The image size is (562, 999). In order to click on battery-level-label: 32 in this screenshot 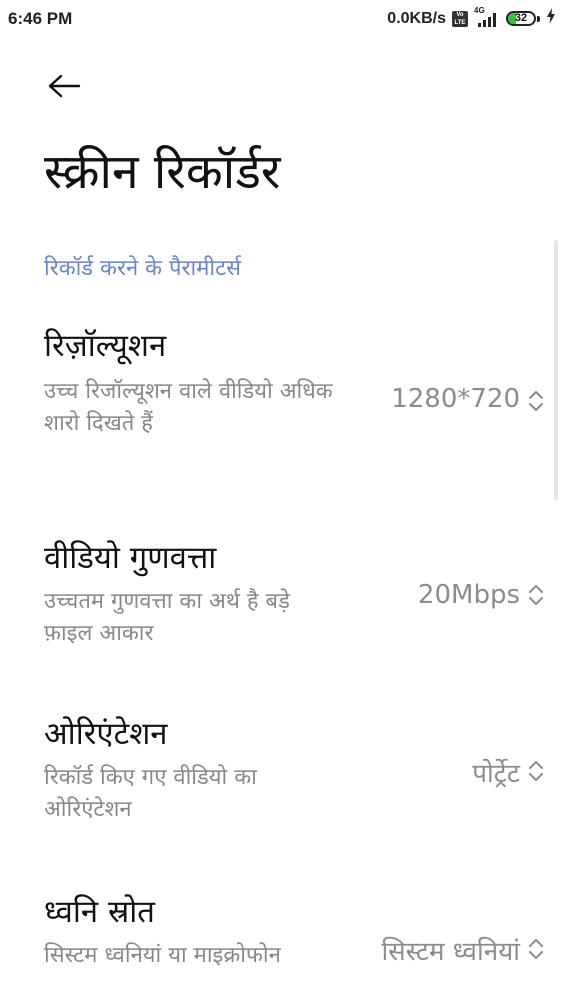, I will do `click(521, 18)`.